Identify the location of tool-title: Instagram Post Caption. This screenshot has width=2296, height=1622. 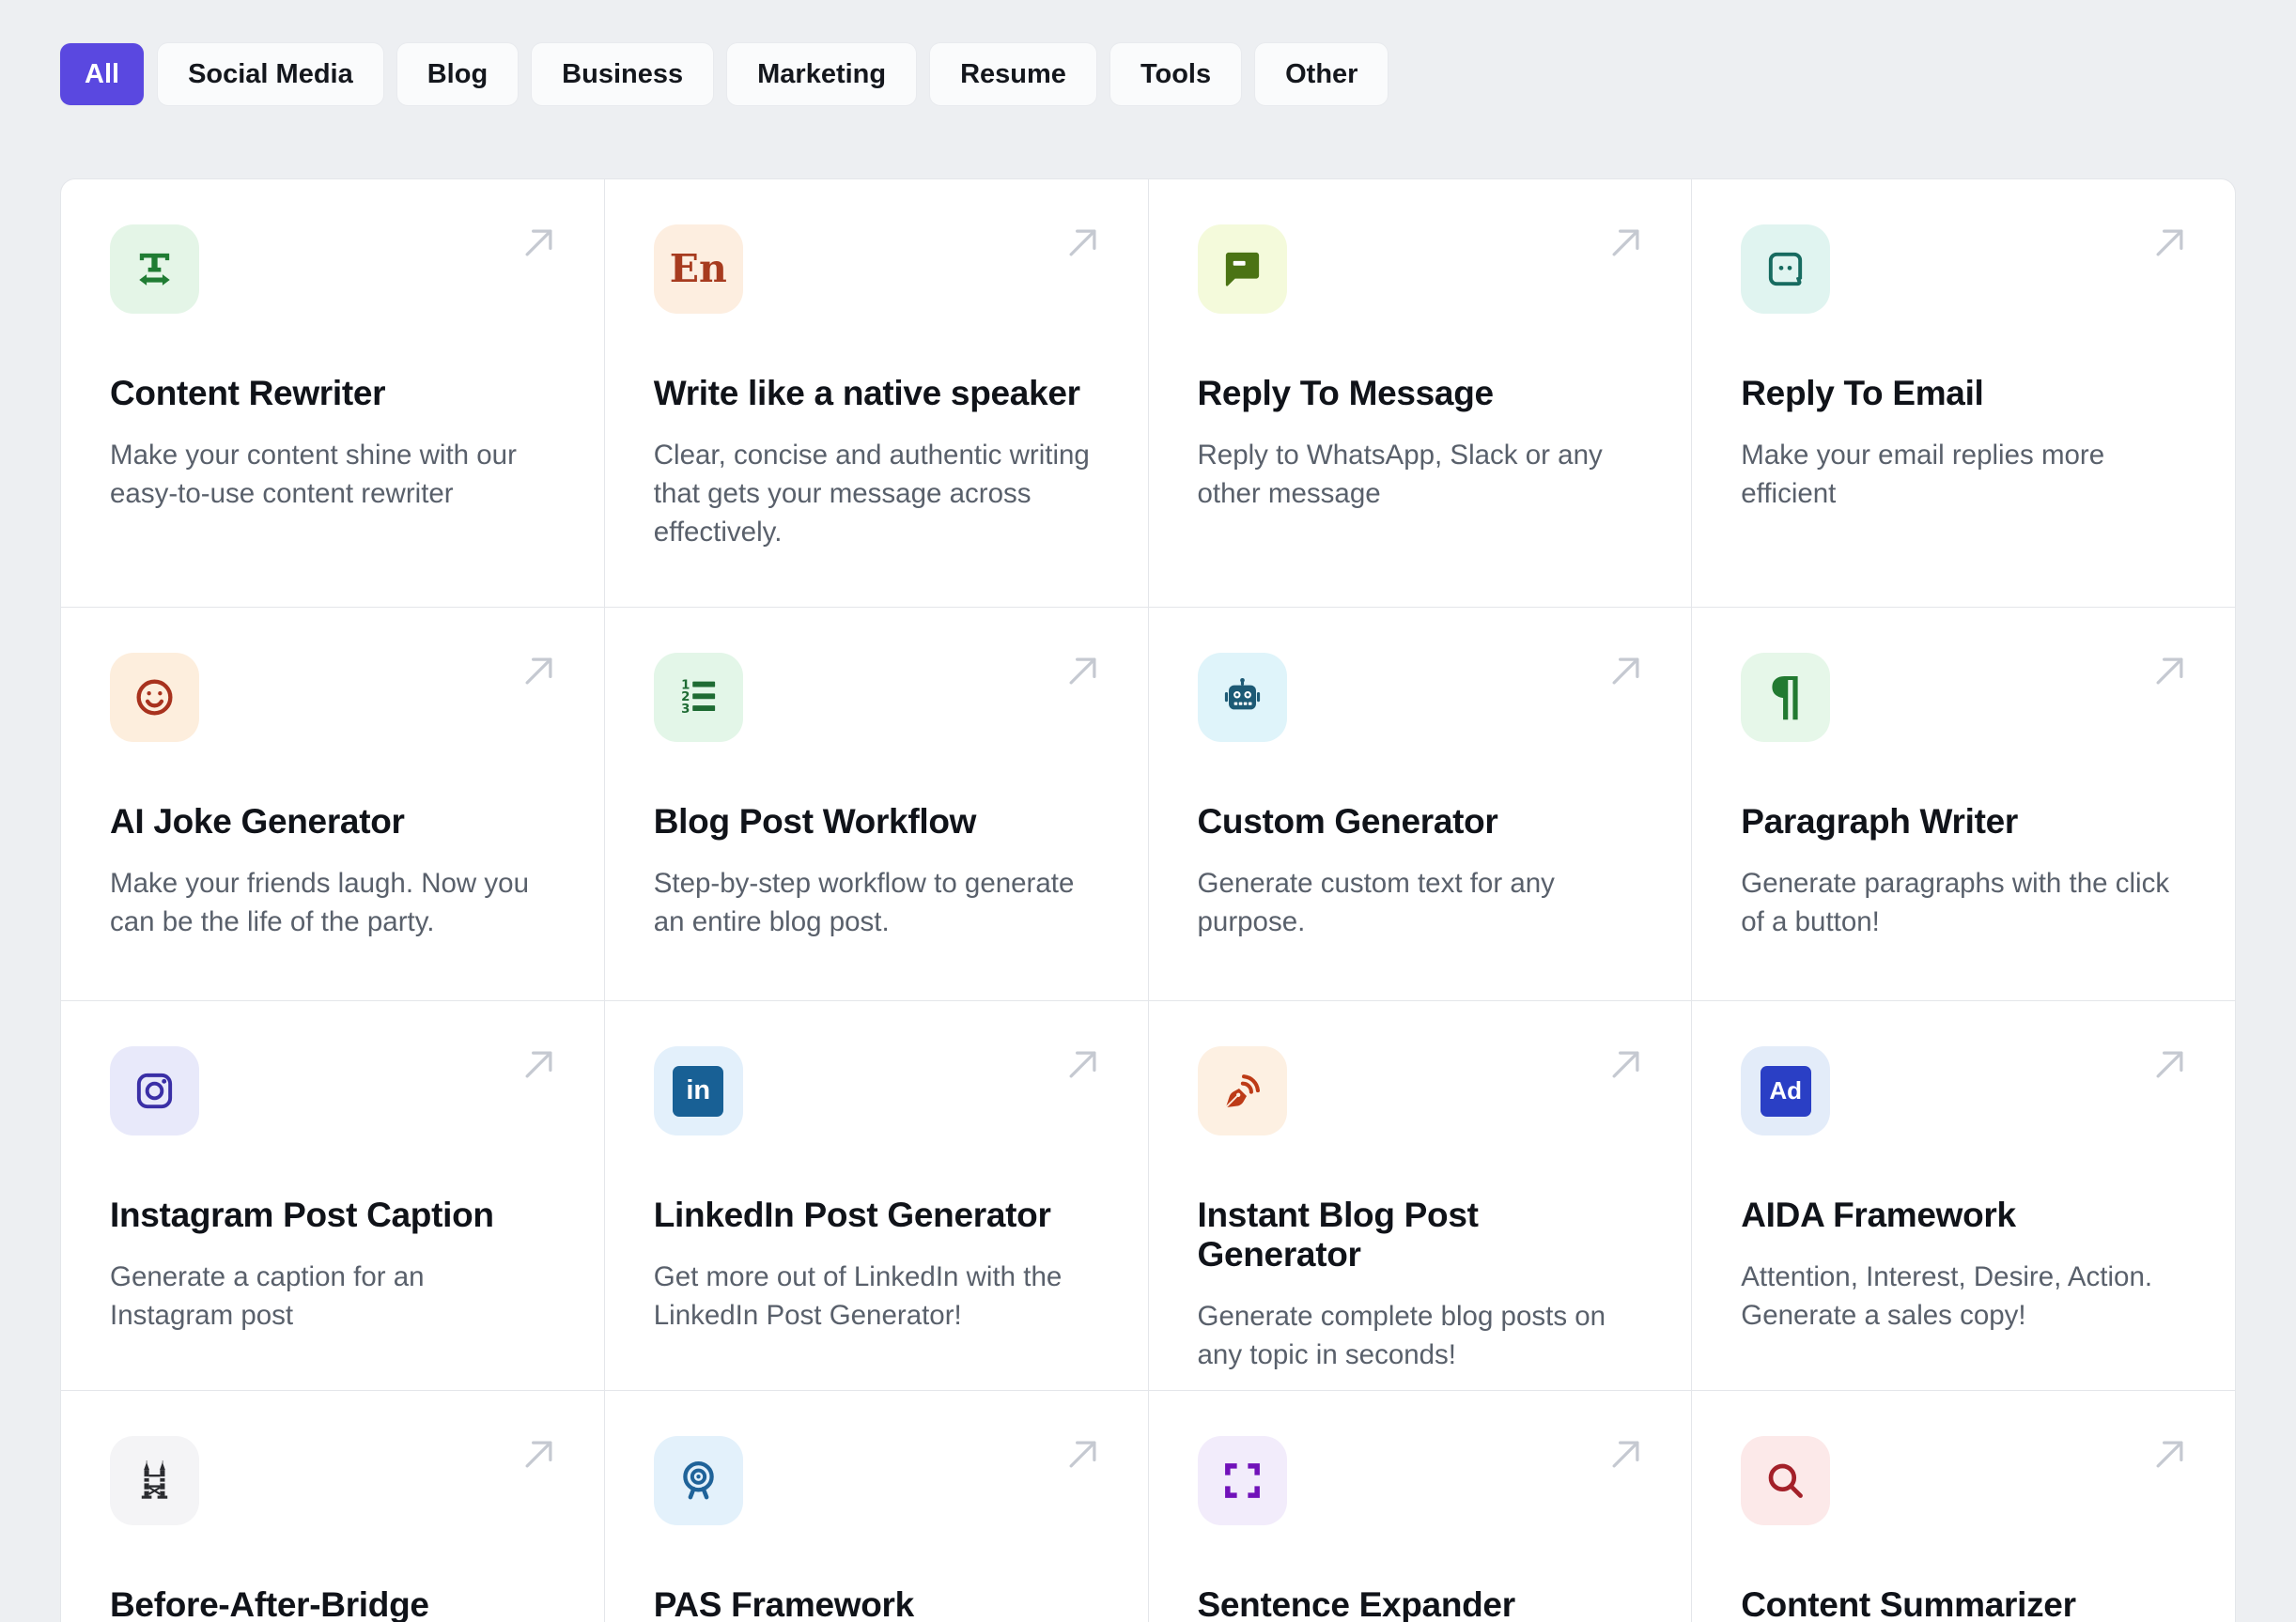
(302, 1215).